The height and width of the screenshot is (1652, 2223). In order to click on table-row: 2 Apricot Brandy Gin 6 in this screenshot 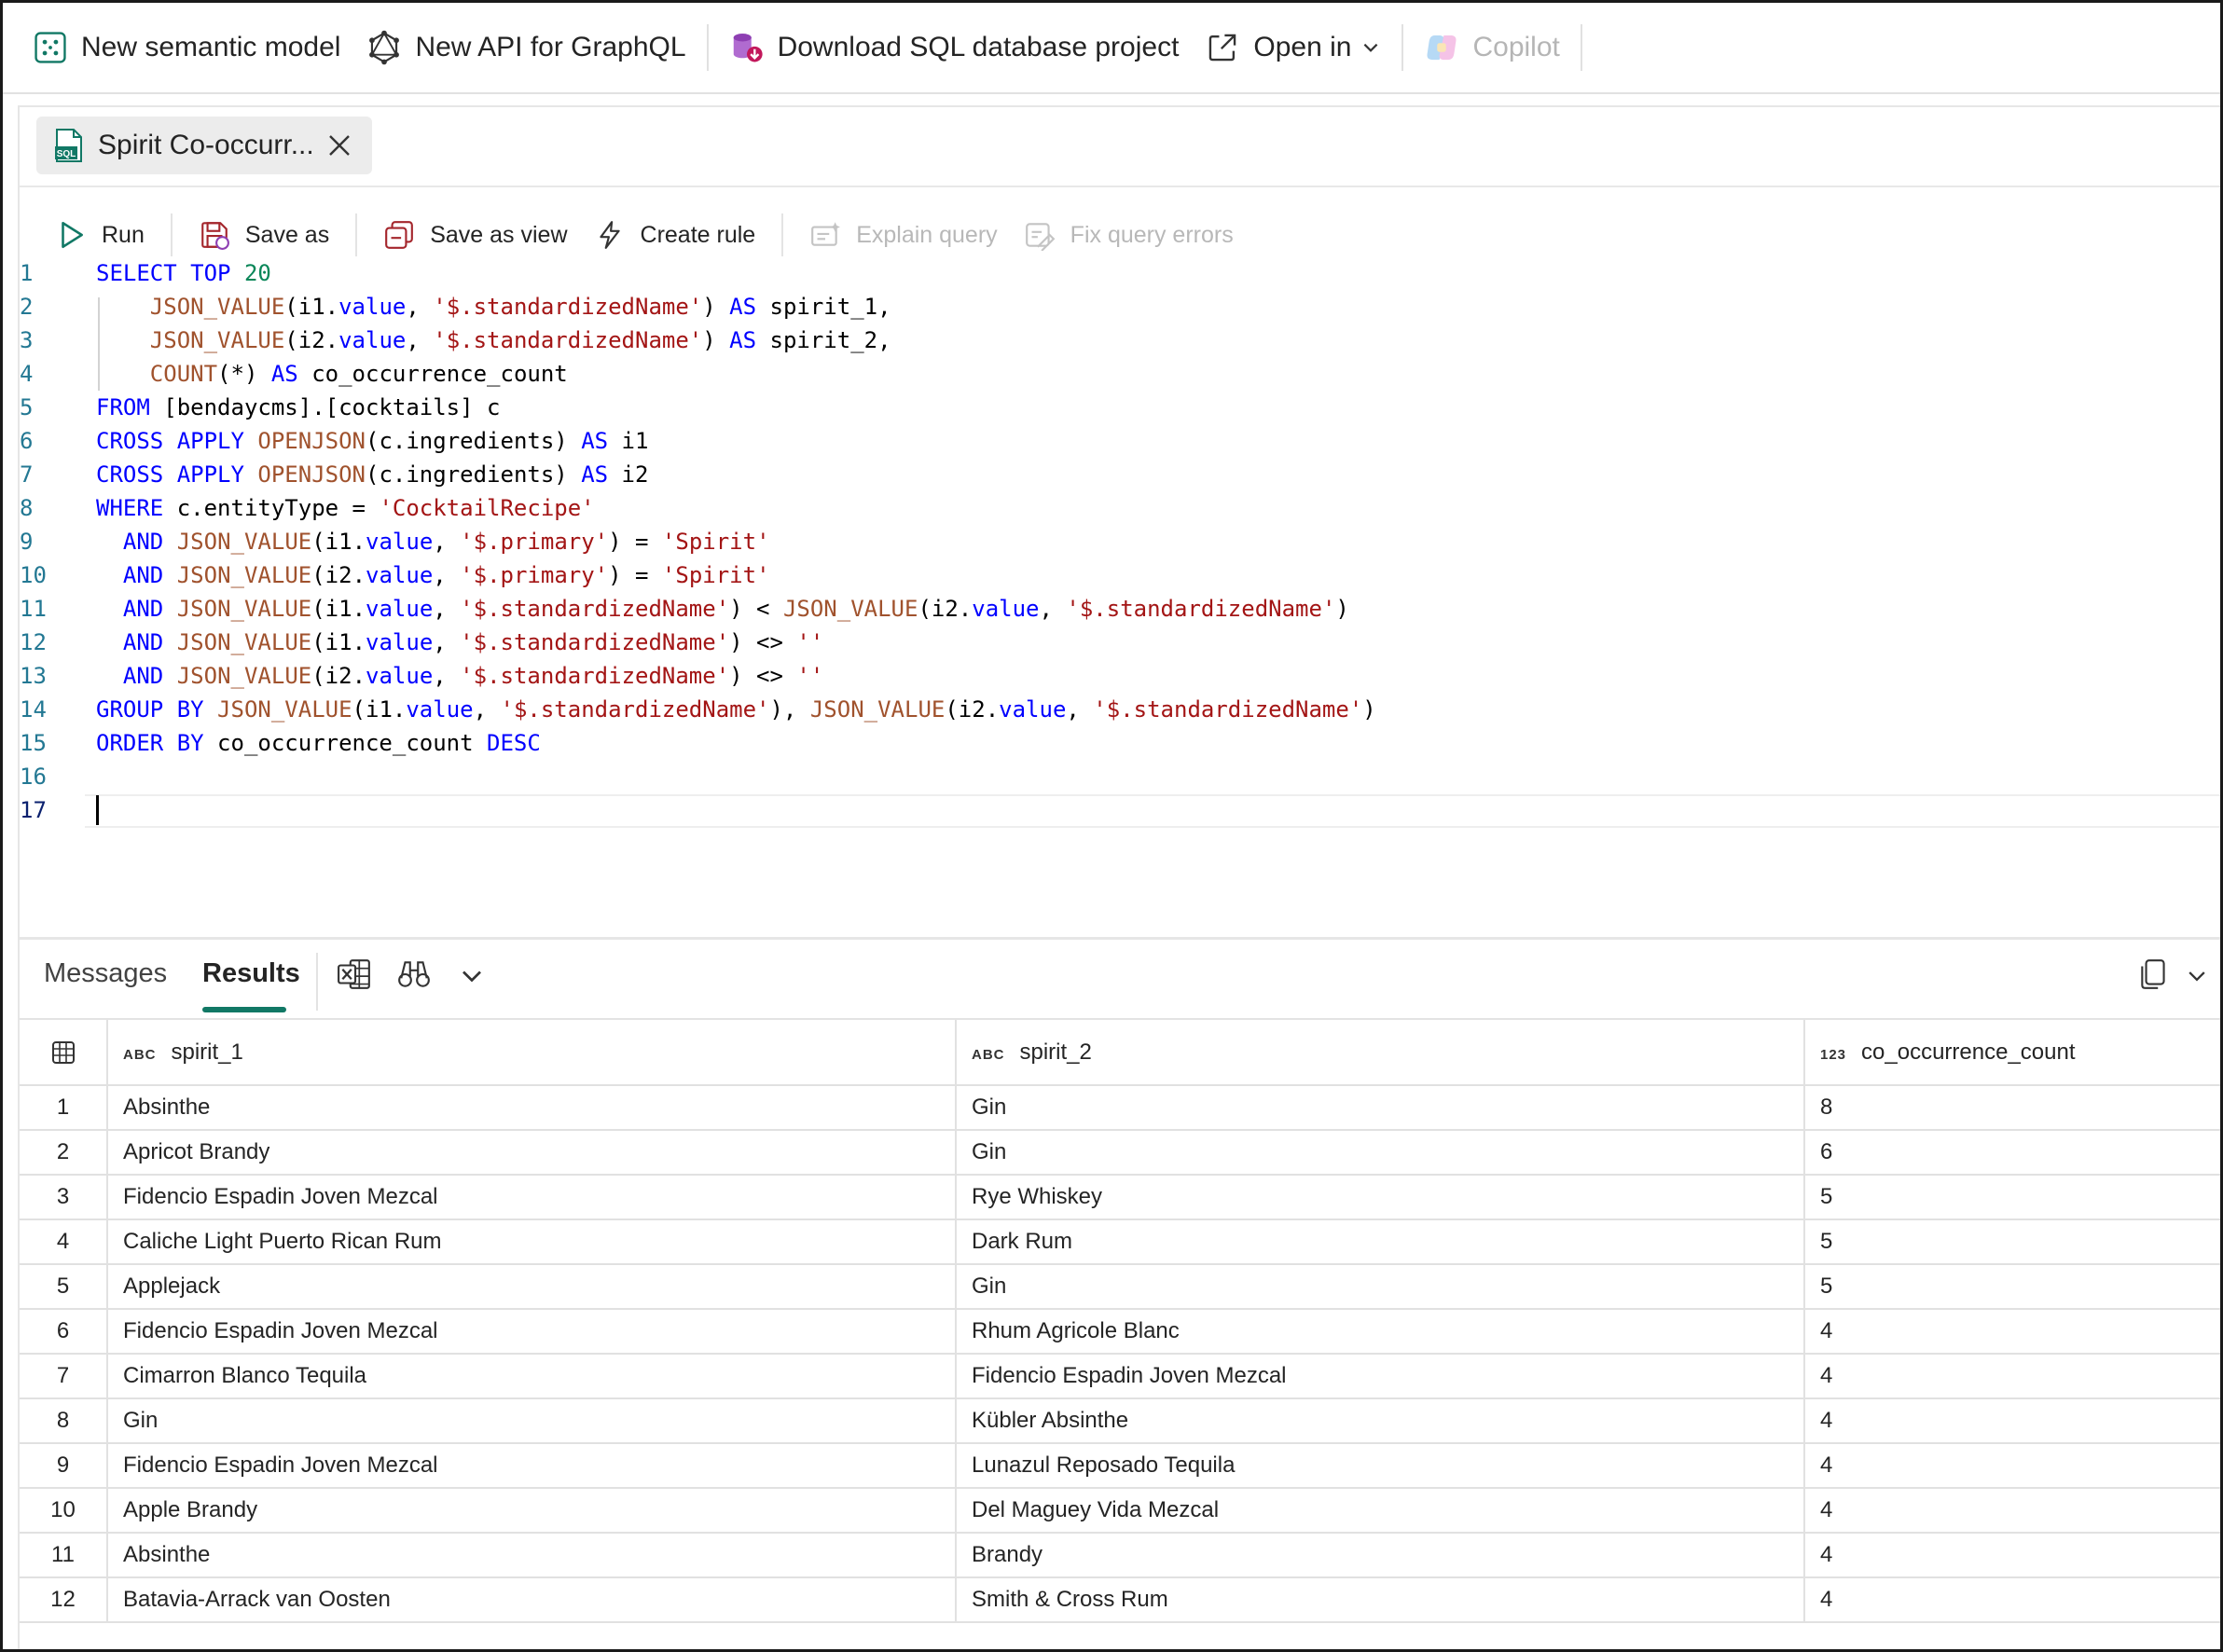, I will do `click(1120, 1153)`.